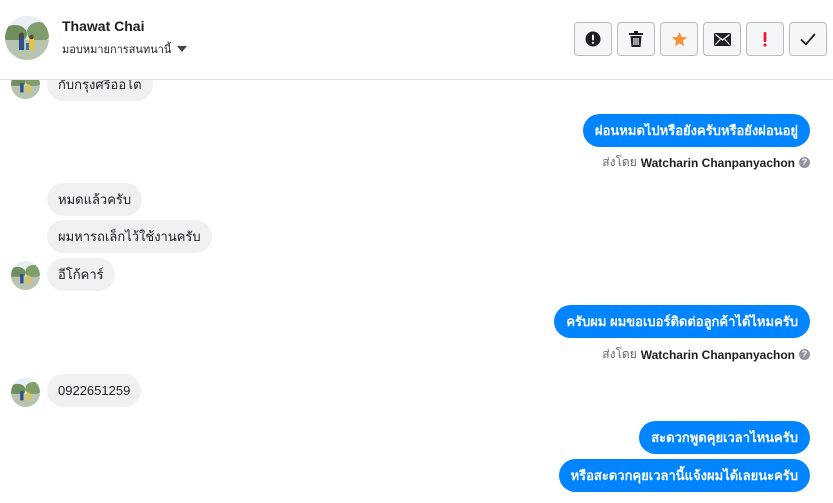  What do you see at coordinates (682, 321) in the screenshot?
I see `outgoing-message: ครับผม ผมขอเบอร์ติดต่อลูกค้าได้ไหมครับ` at bounding box center [682, 321].